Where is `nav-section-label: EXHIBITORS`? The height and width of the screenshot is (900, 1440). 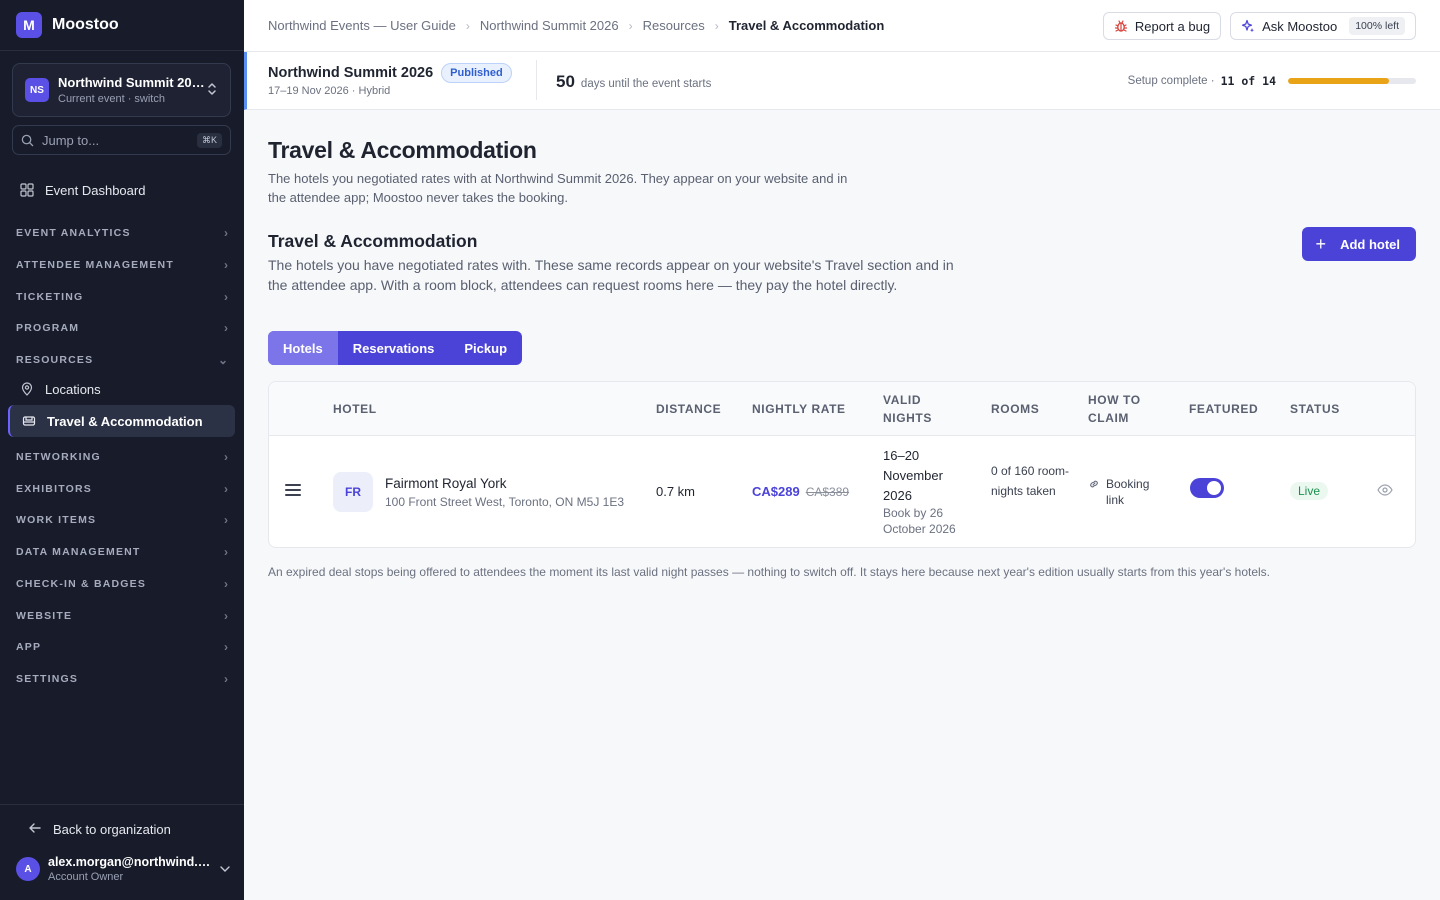 nav-section-label: EXHIBITORS is located at coordinates (54, 489).